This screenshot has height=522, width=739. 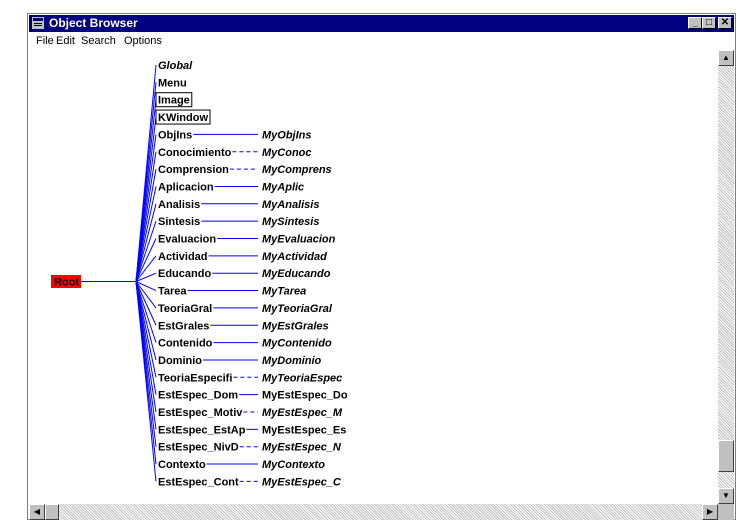 What do you see at coordinates (52, 512) in the screenshot?
I see `horizontal-scroll-thumb` at bounding box center [52, 512].